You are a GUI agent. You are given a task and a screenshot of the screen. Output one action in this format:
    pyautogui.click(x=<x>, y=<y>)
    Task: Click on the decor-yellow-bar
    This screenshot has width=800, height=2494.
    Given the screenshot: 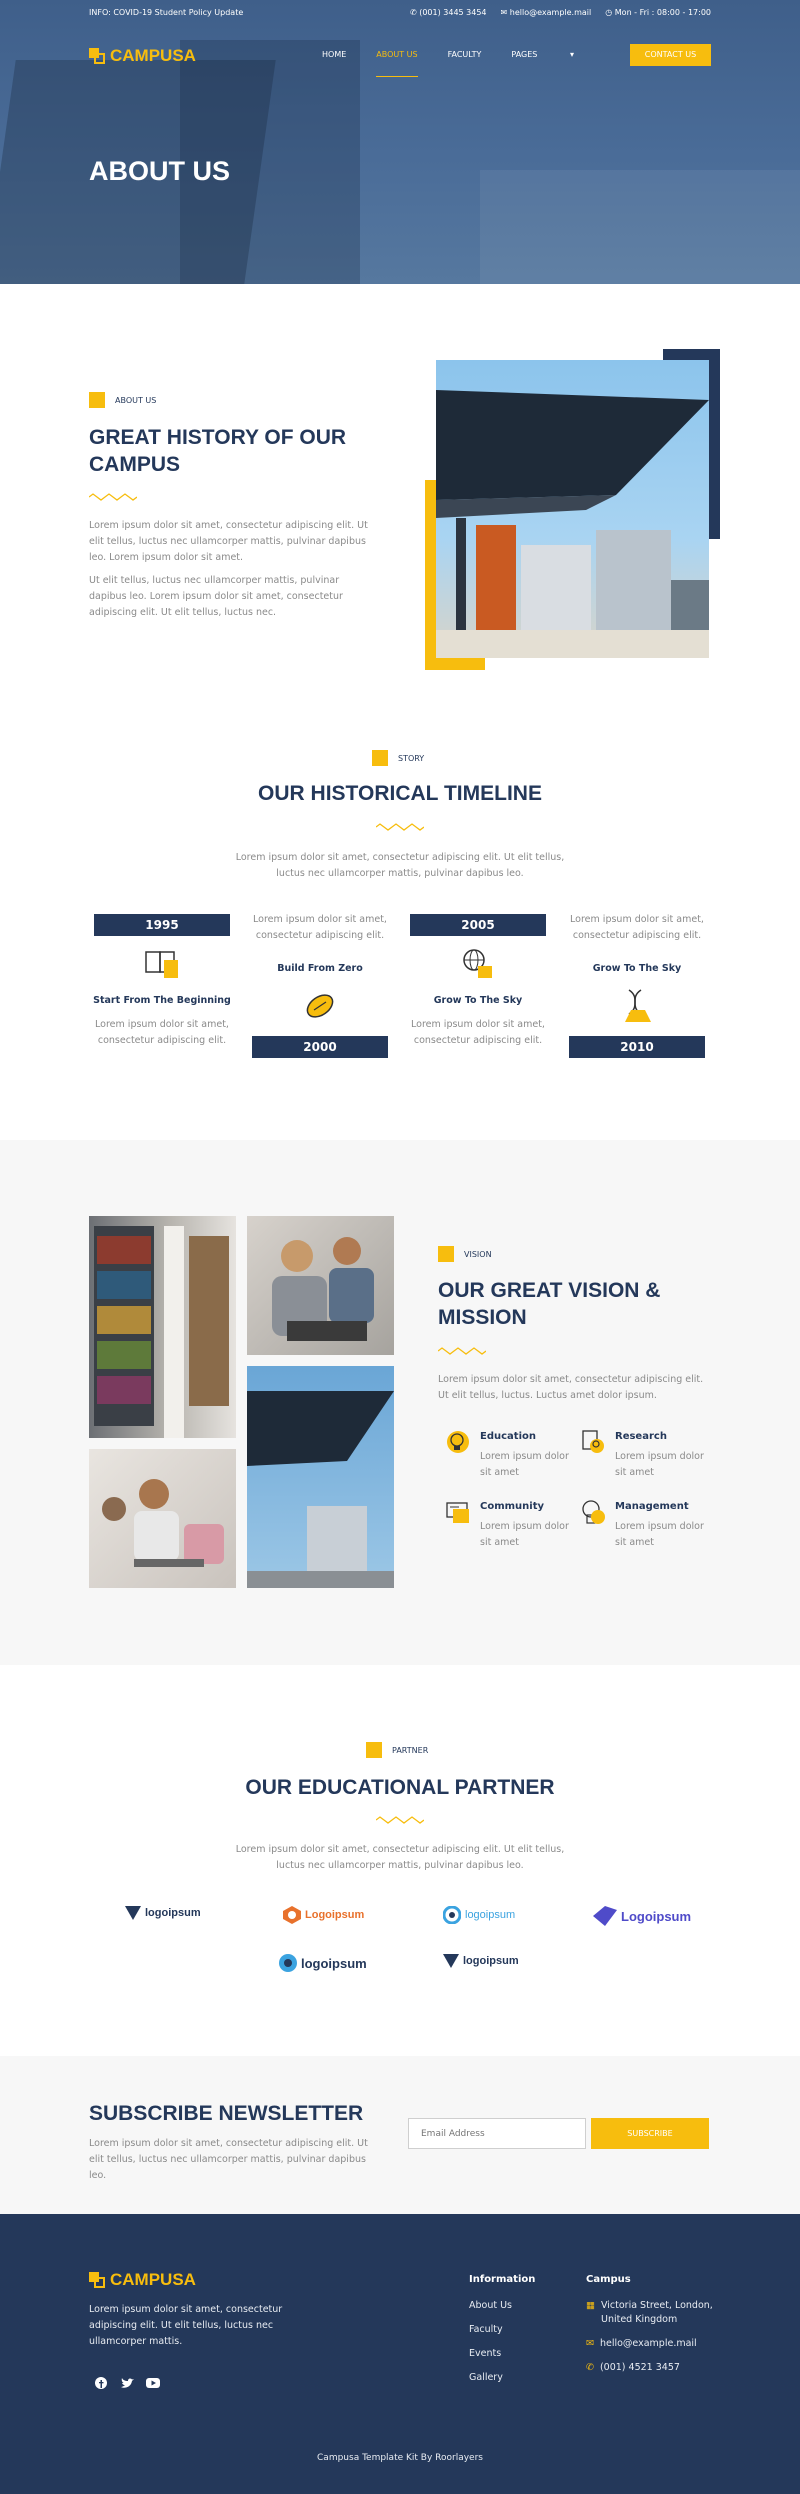 What is the action you would take?
    pyautogui.click(x=455, y=664)
    